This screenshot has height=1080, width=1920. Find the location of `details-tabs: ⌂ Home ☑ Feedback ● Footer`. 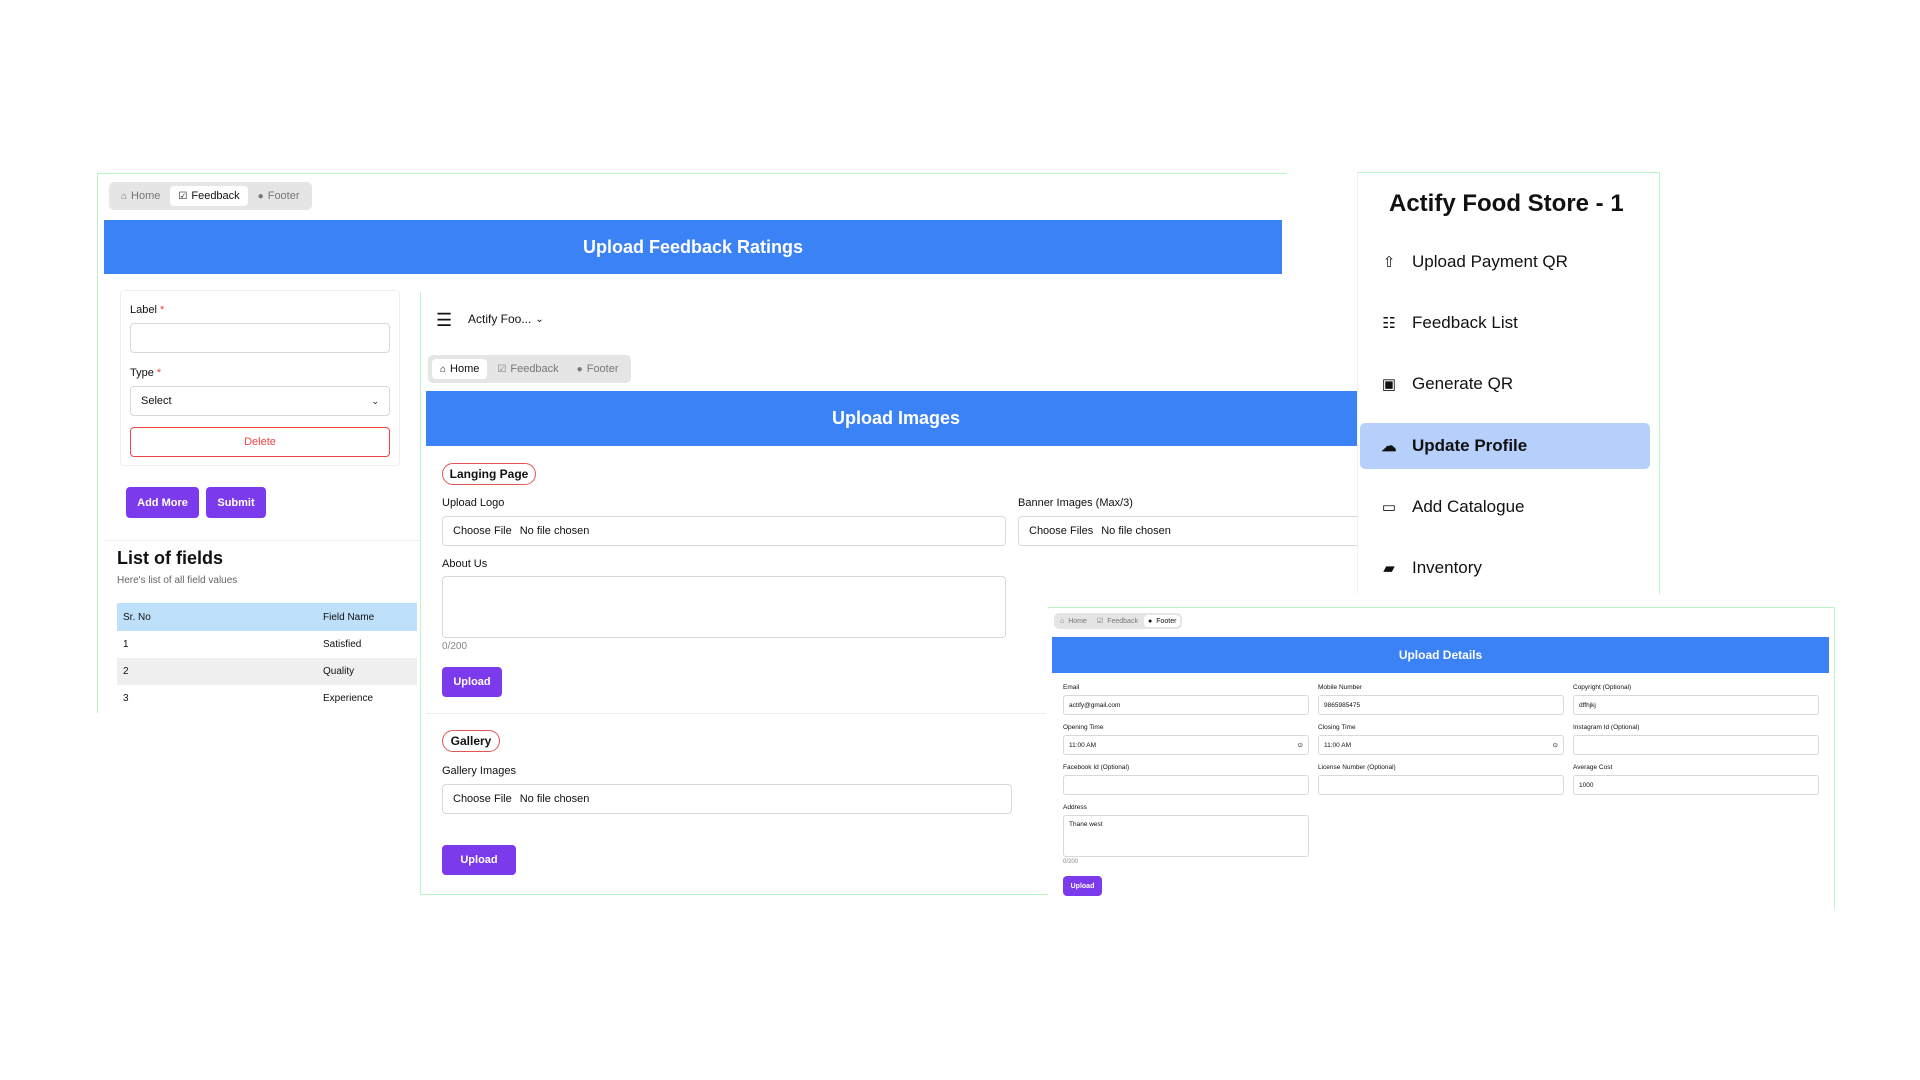

details-tabs: ⌂ Home ☑ Feedback ● Footer is located at coordinates (1118, 621).